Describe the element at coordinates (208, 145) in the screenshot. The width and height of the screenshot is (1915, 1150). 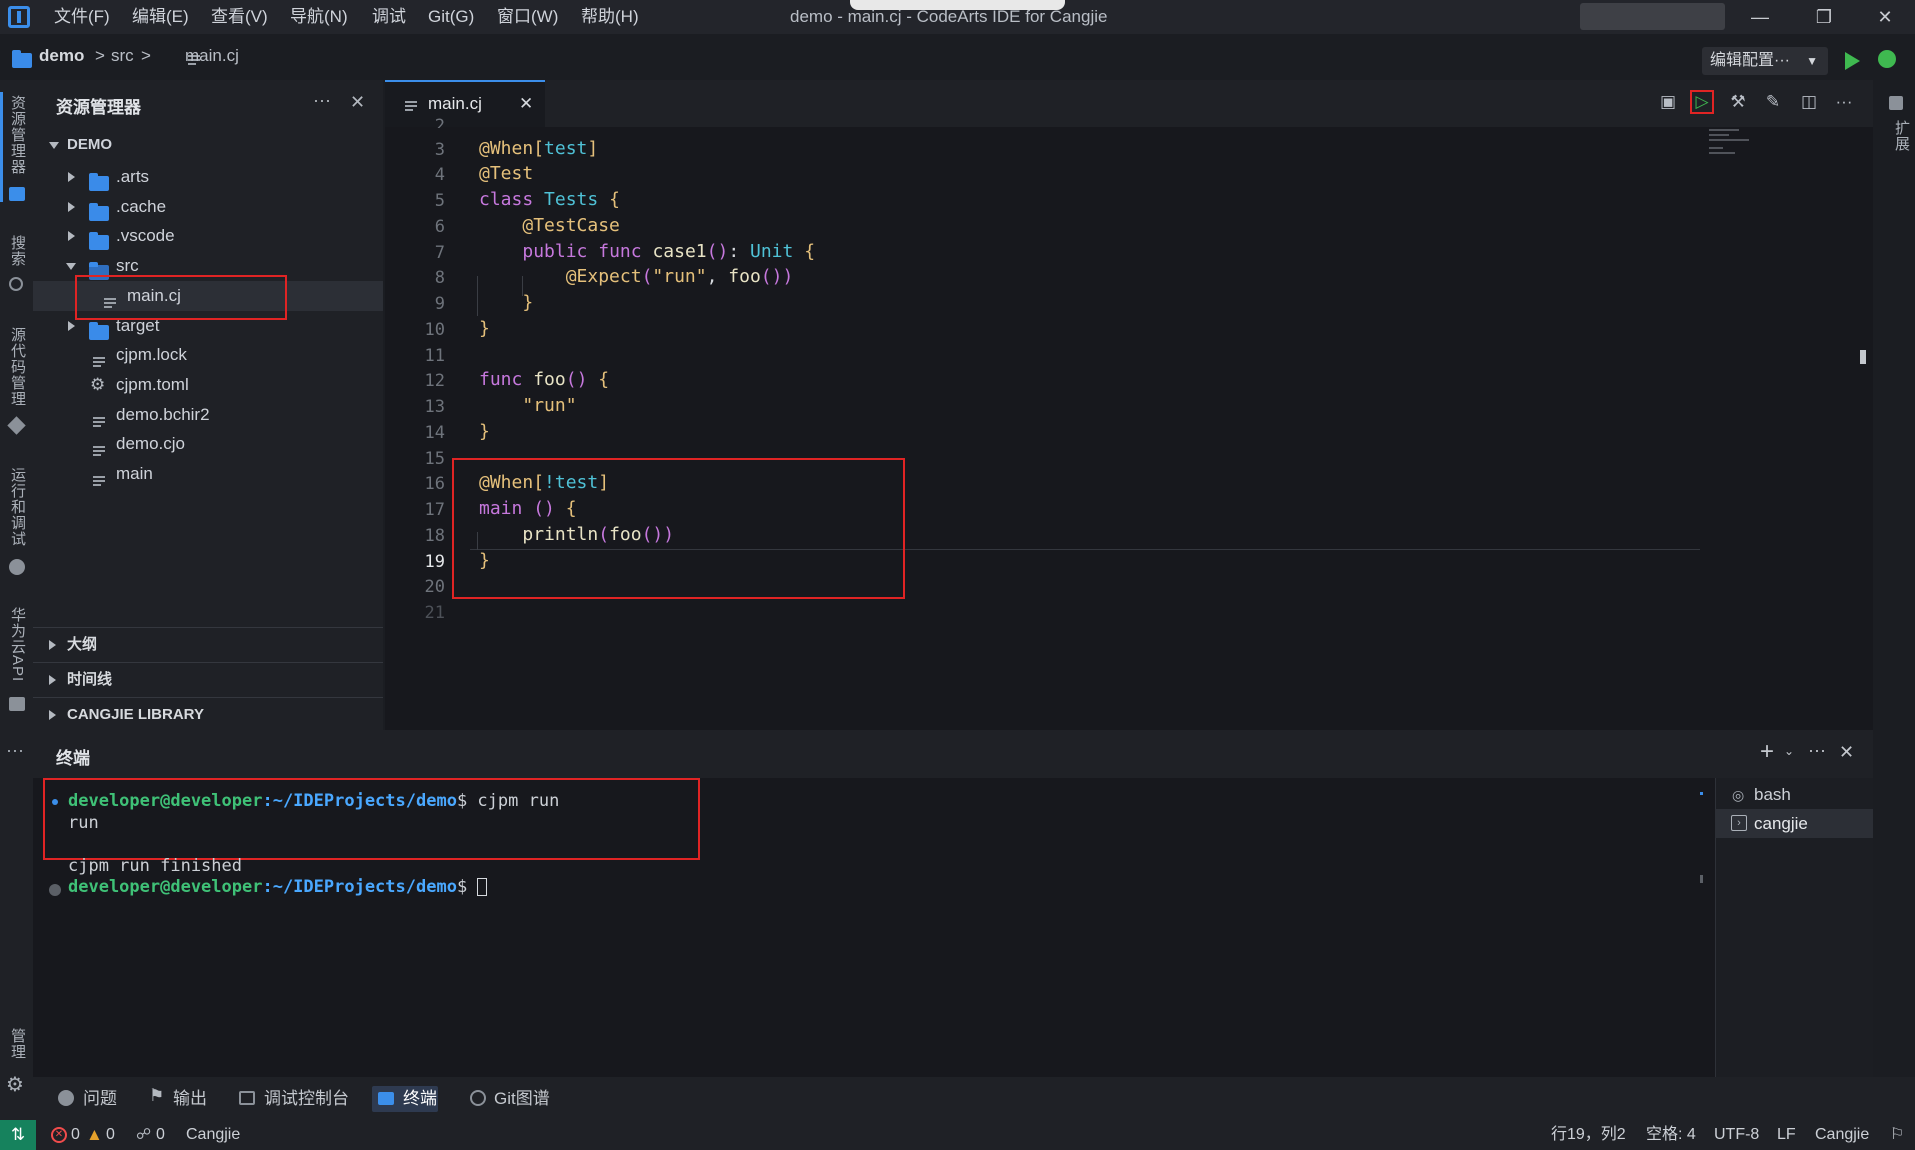
I see `tree-root: DEMO` at that location.